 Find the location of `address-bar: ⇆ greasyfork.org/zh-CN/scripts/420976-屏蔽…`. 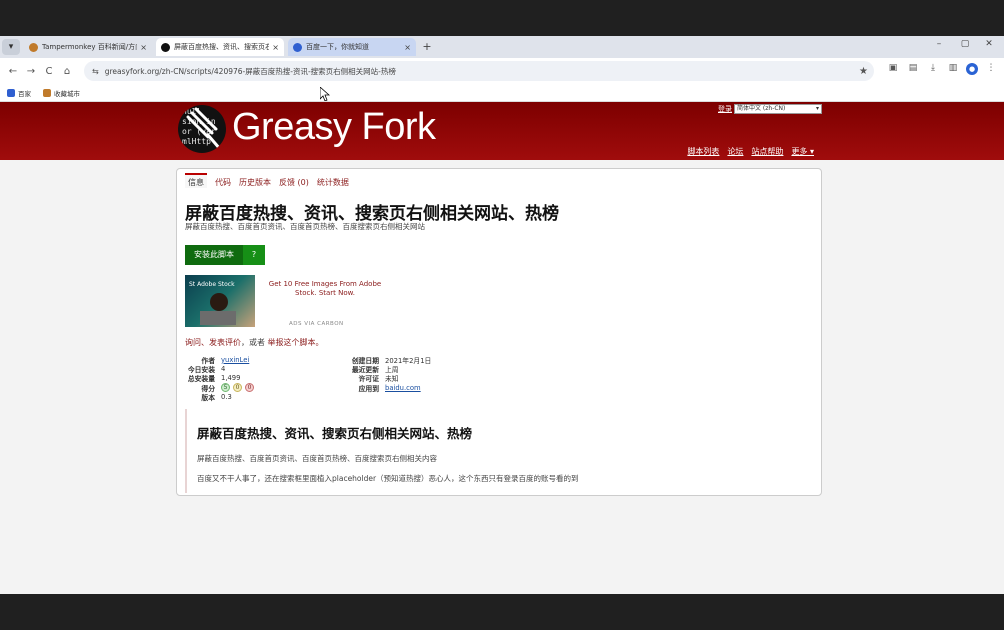

address-bar: ⇆ greasyfork.org/zh-CN/scripts/420976-屏蔽… is located at coordinates (479, 71).